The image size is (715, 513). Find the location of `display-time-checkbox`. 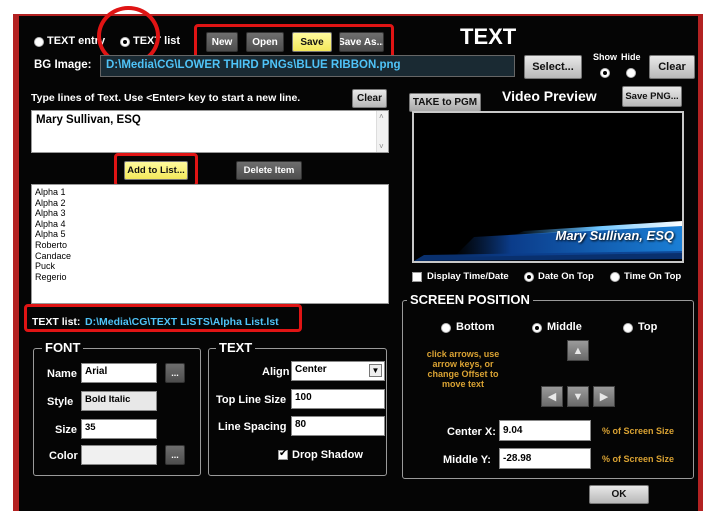

display-time-checkbox is located at coordinates (417, 277).